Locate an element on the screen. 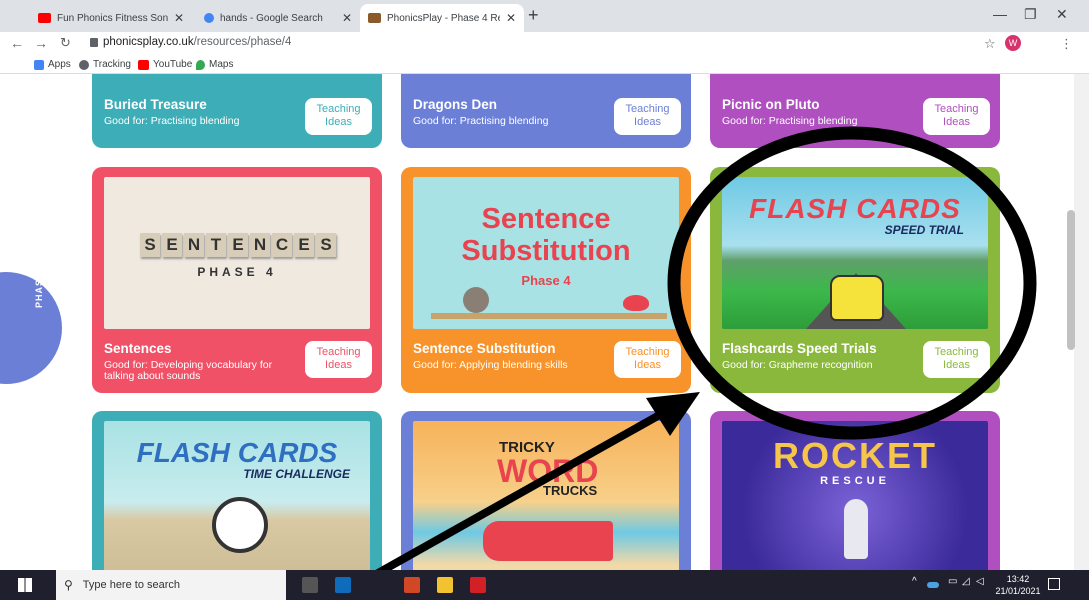  powerpoint-icon is located at coordinates (412, 585).